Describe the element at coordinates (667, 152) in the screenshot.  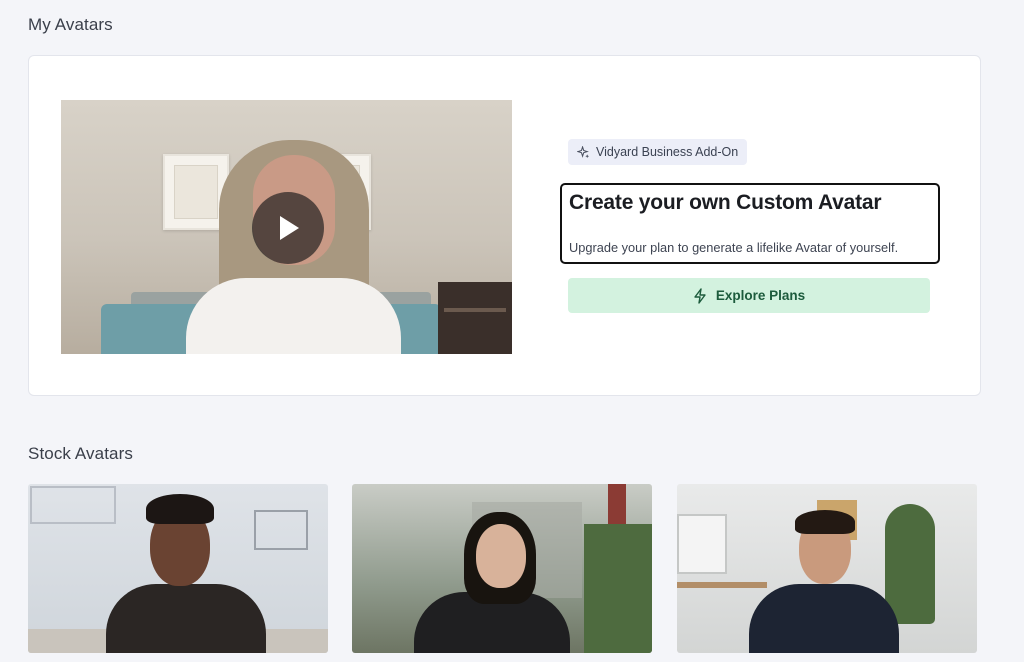
I see `addon-badge-label: Vidyard Business Add-On` at that location.